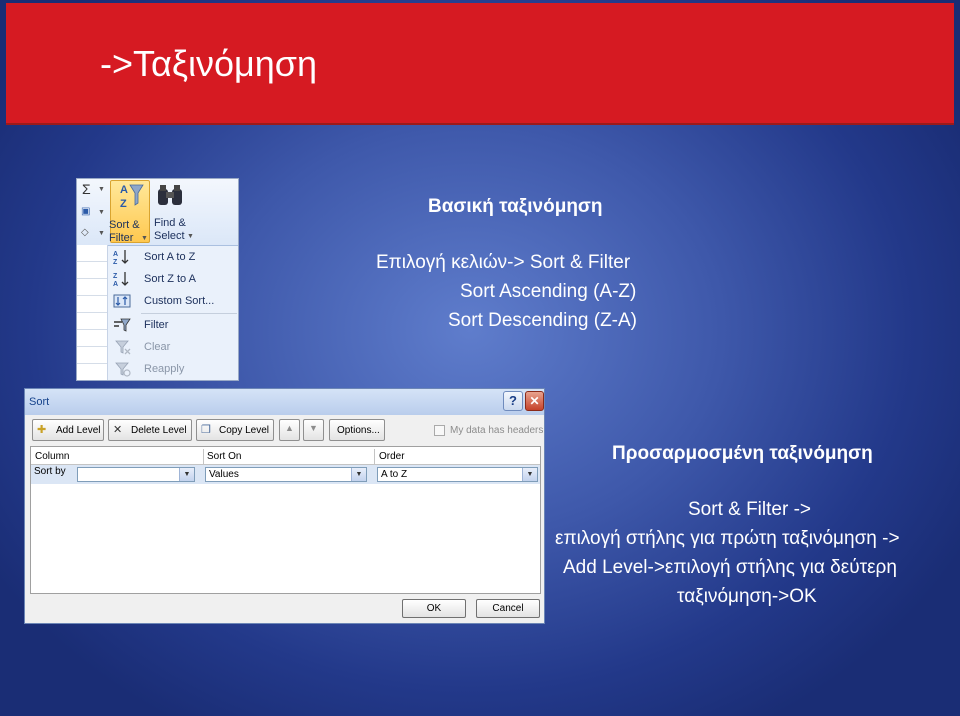  What do you see at coordinates (508, 608) in the screenshot?
I see `cancel-button: Cancel` at bounding box center [508, 608].